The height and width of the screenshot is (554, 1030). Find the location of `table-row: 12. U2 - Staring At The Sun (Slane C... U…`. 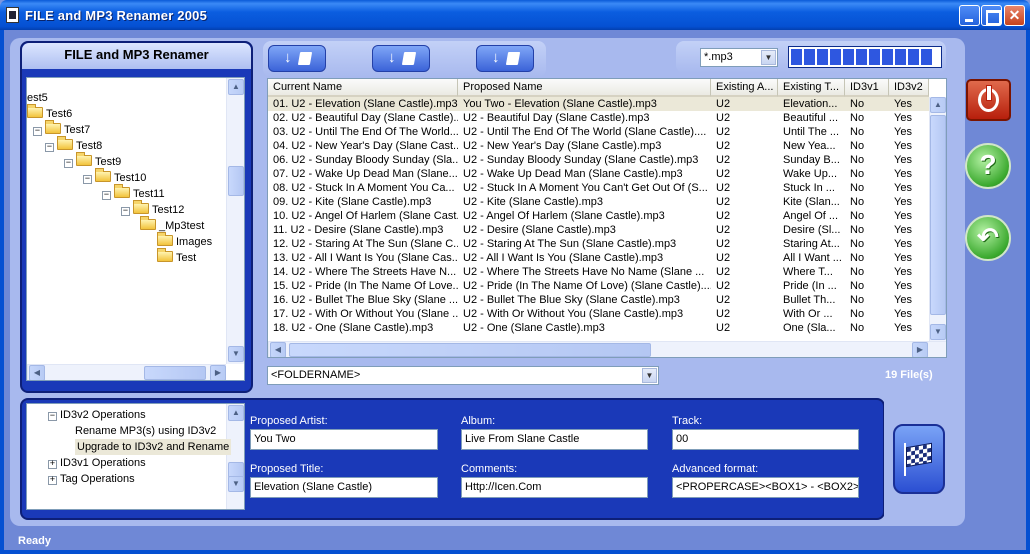

table-row: 12. U2 - Staring At The Sun (Slane C... U… is located at coordinates (598, 244).